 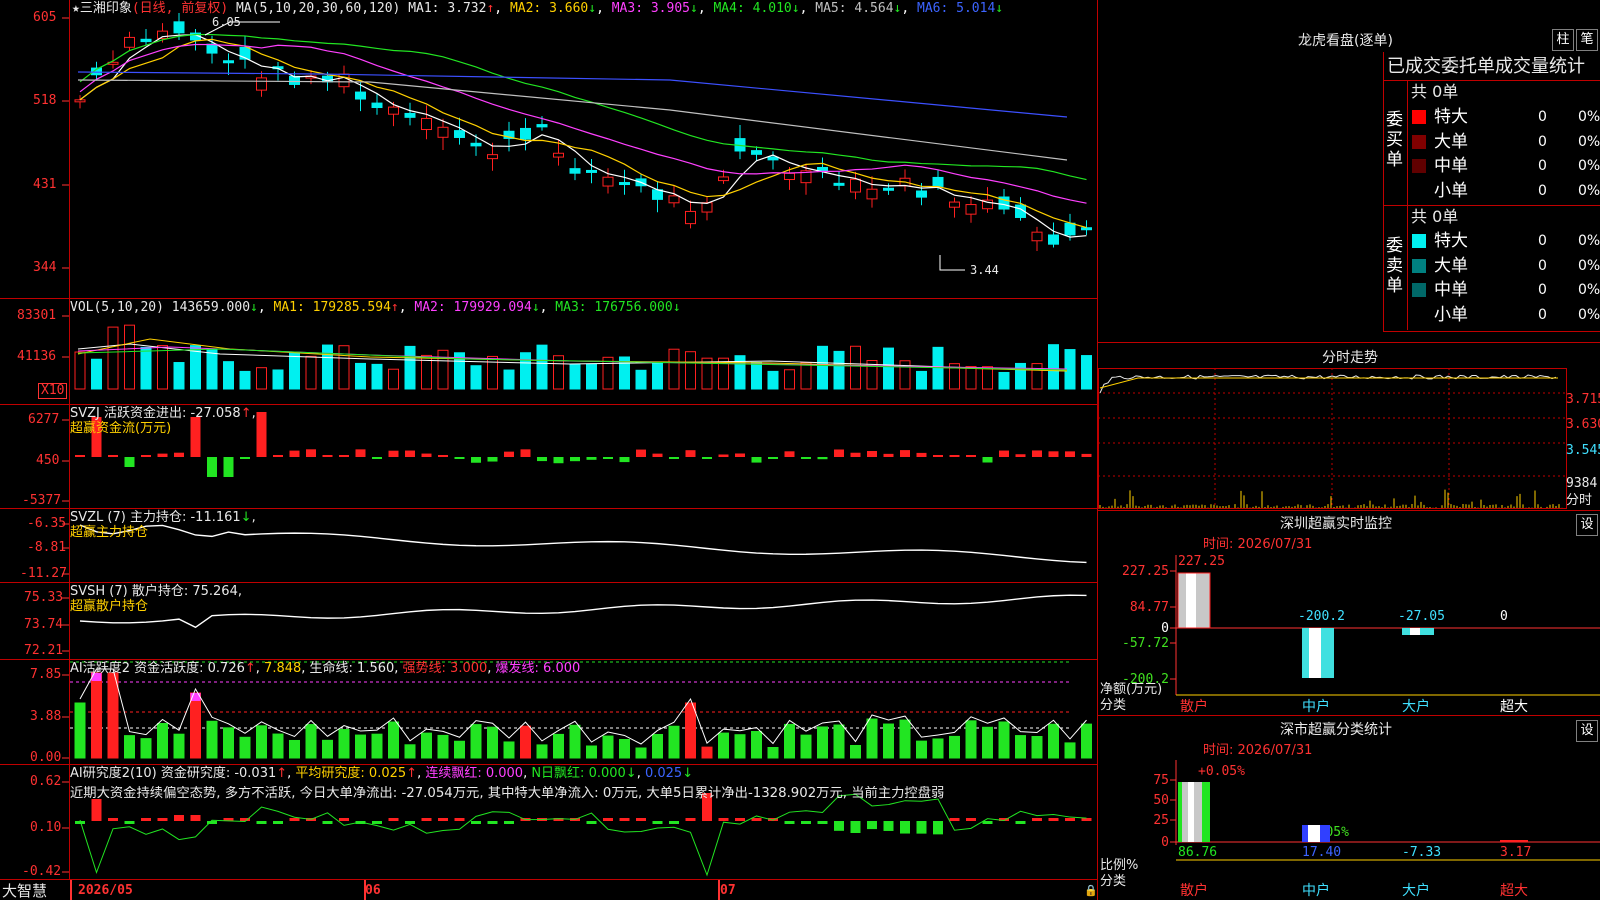 What do you see at coordinates (283, 668) in the screenshot?
I see `ai-active-val2: 7.848` at bounding box center [283, 668].